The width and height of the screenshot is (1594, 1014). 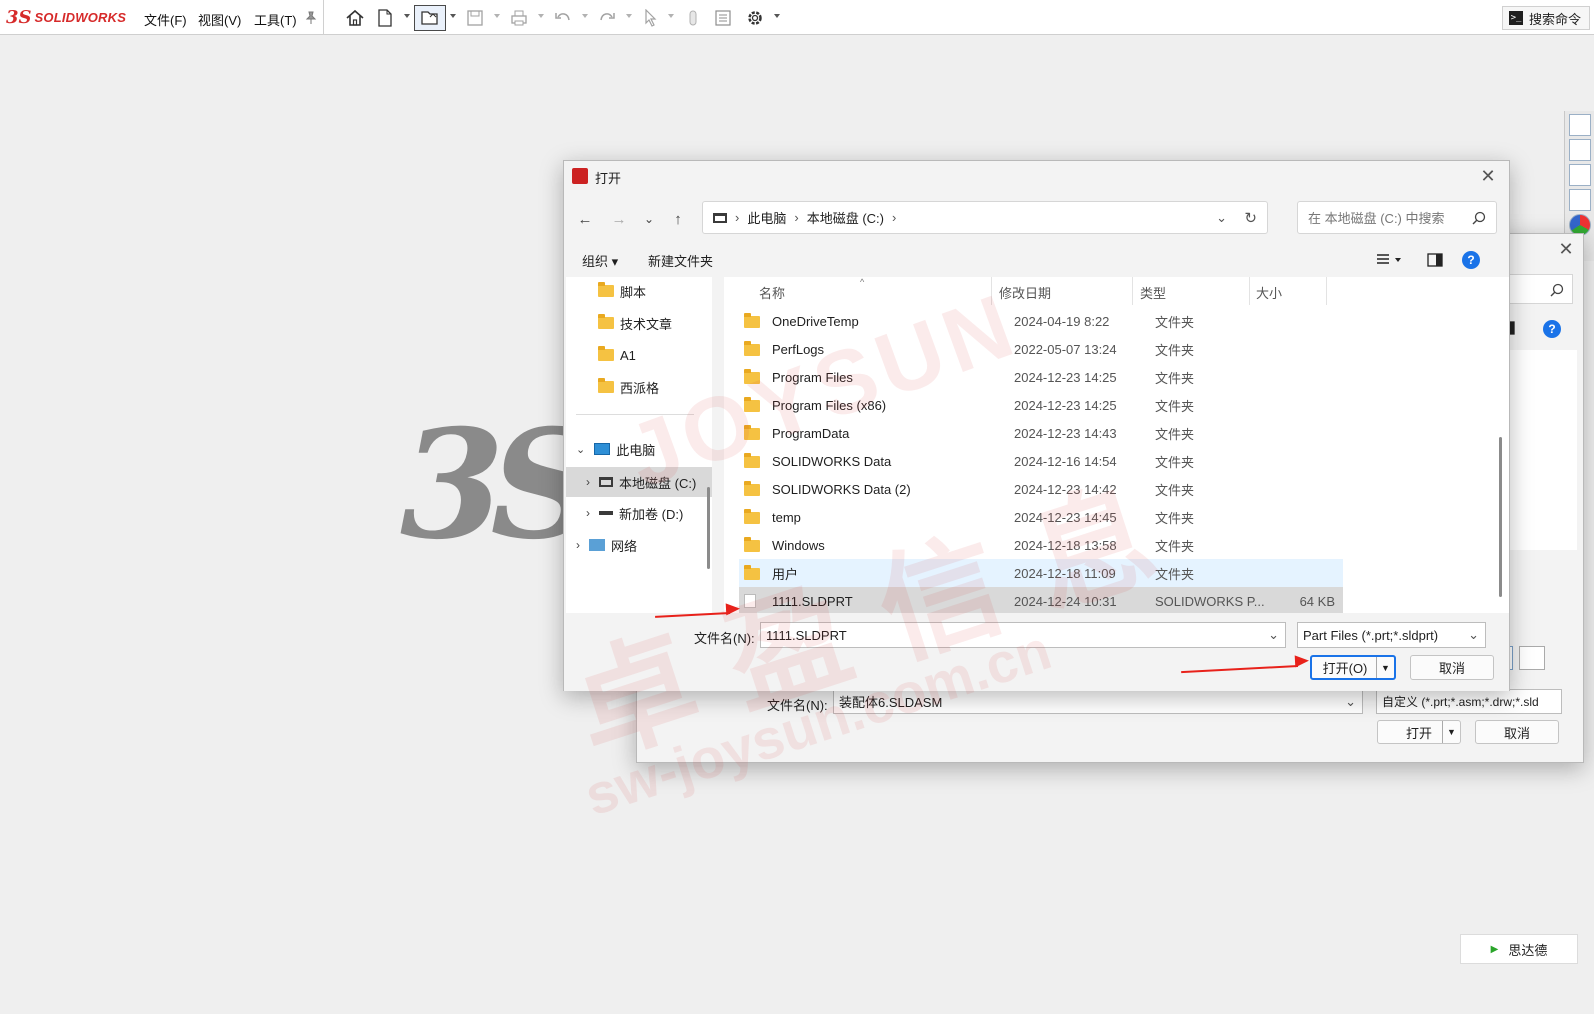 I want to click on back-dialog-close-icon: ✕, so click(x=1566, y=249).